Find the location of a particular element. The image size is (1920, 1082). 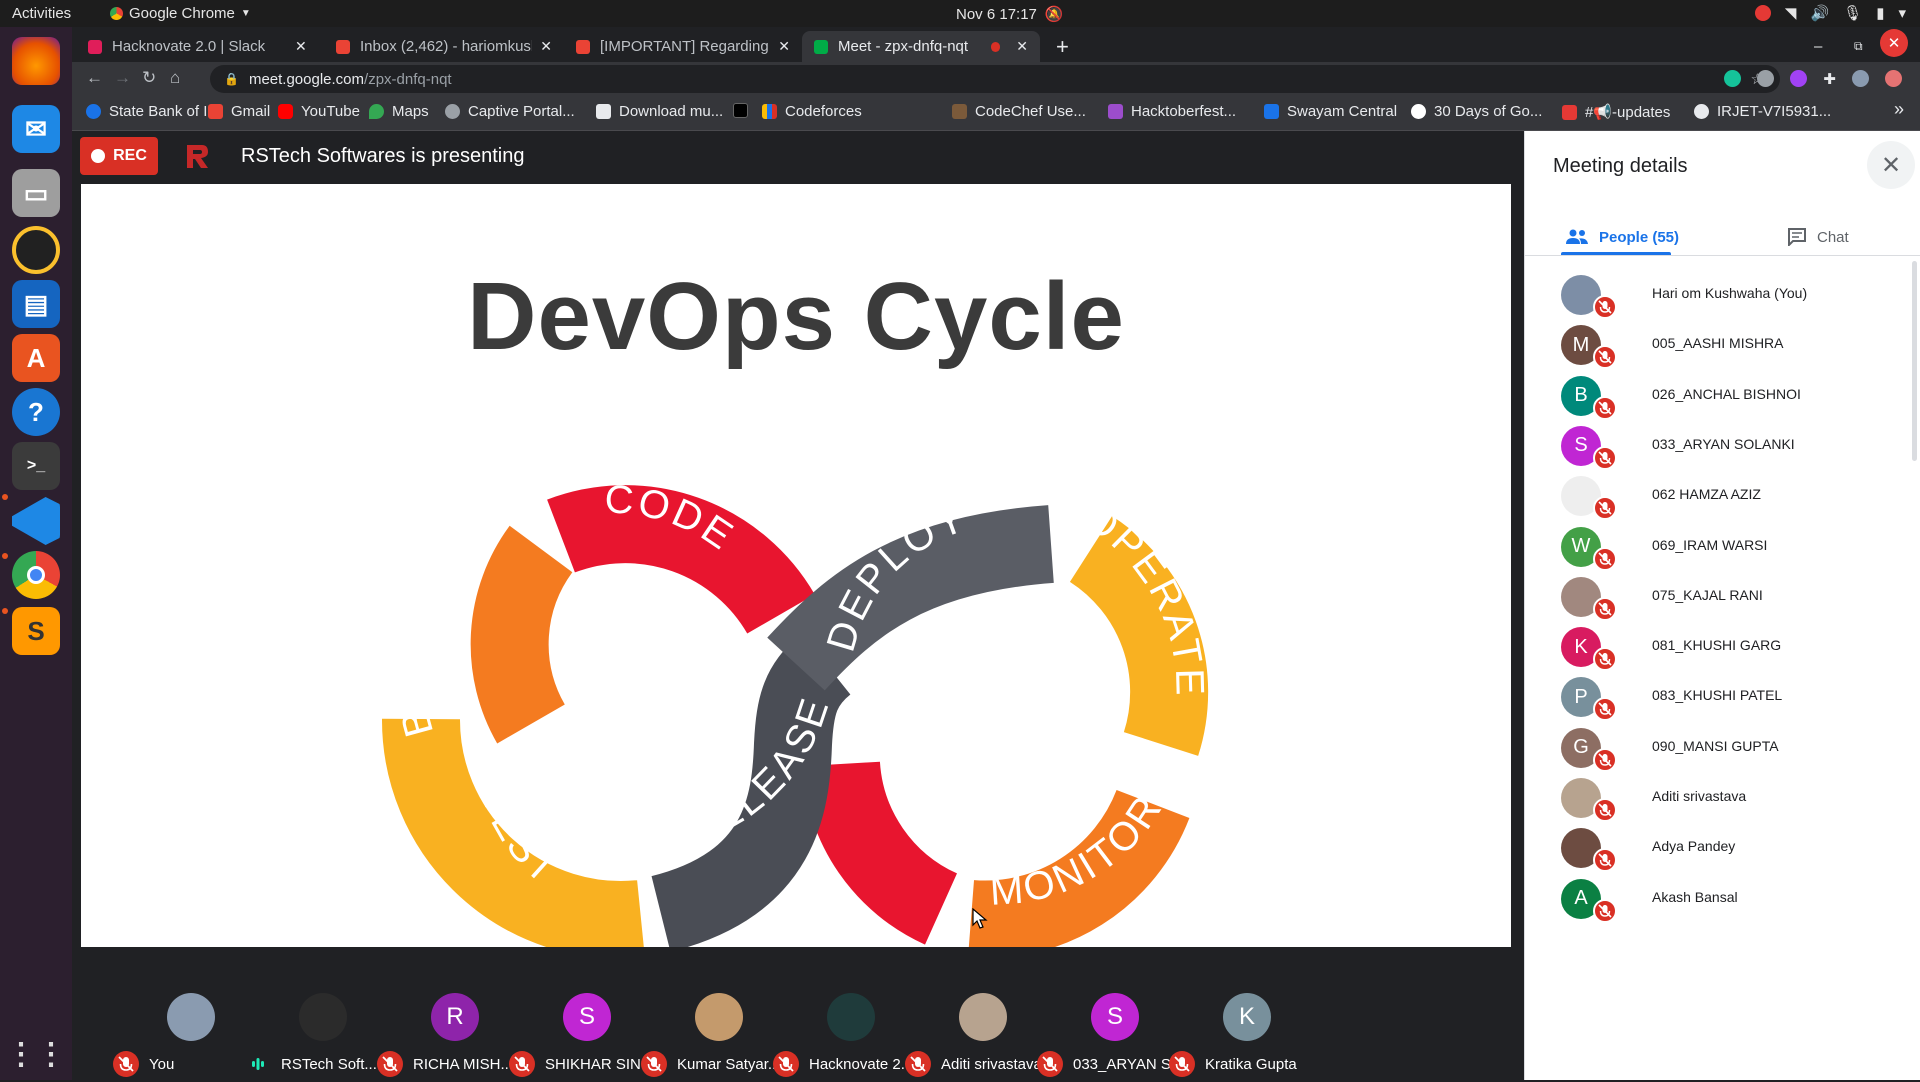

system-tray: ◥ 🔊 🎙 ▮ ▾ is located at coordinates (1830, 13).